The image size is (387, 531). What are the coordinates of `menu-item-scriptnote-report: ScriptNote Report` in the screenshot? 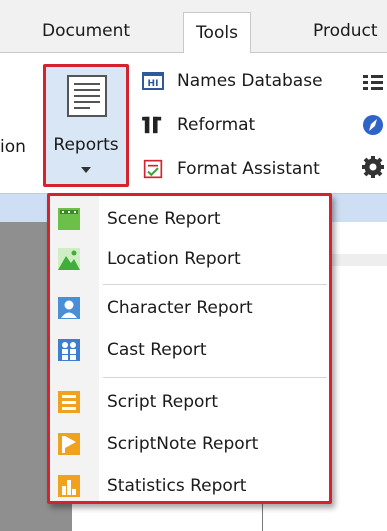 It's located at (189, 444).